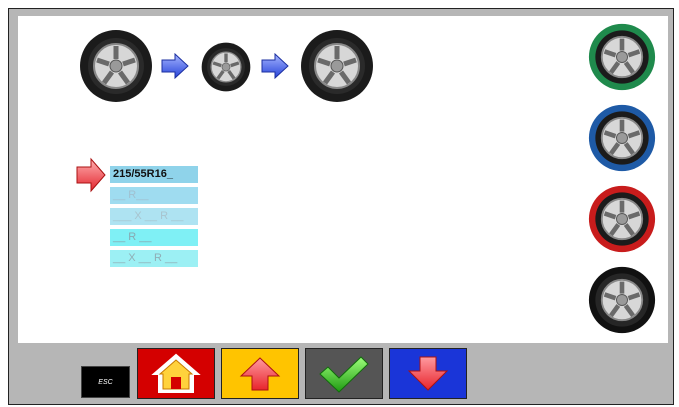 This screenshot has height=407, width=679. Describe the element at coordinates (226, 67) in the screenshot. I see `wheel-small-icon` at that location.